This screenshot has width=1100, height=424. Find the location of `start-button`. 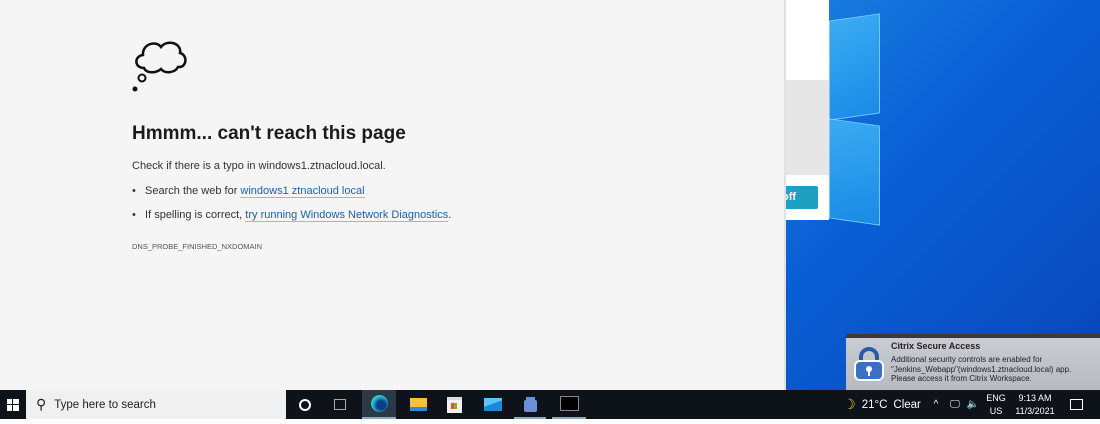

start-button is located at coordinates (13, 404).